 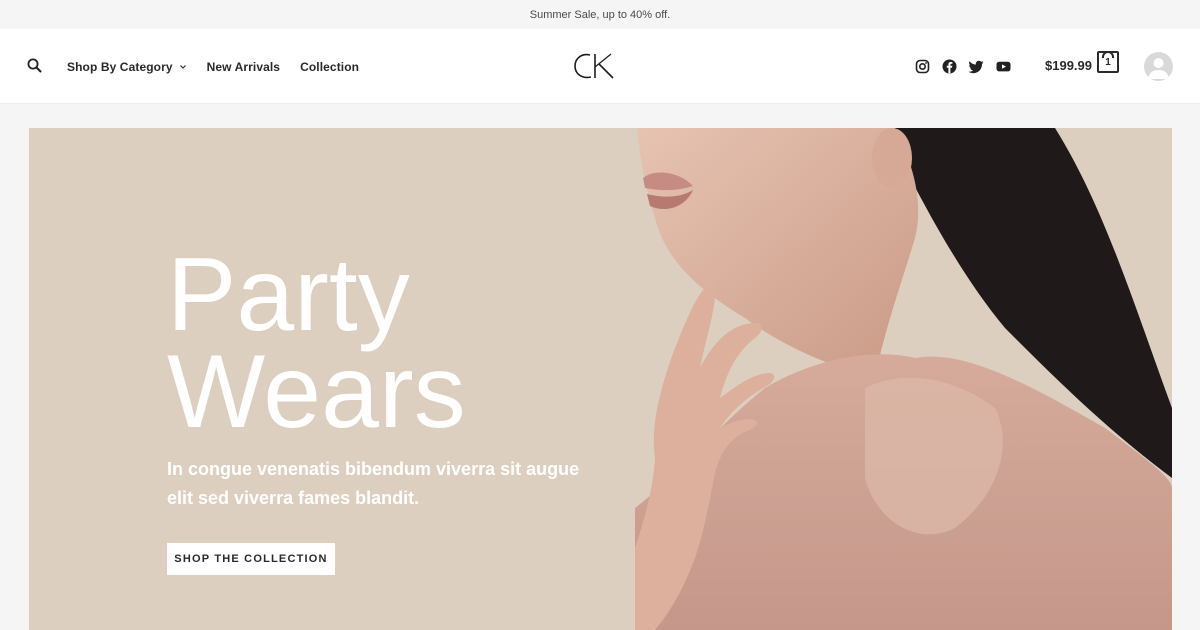 I want to click on main-nav: Shop By Category New Arrivals Collection, so click(x=223, y=66).